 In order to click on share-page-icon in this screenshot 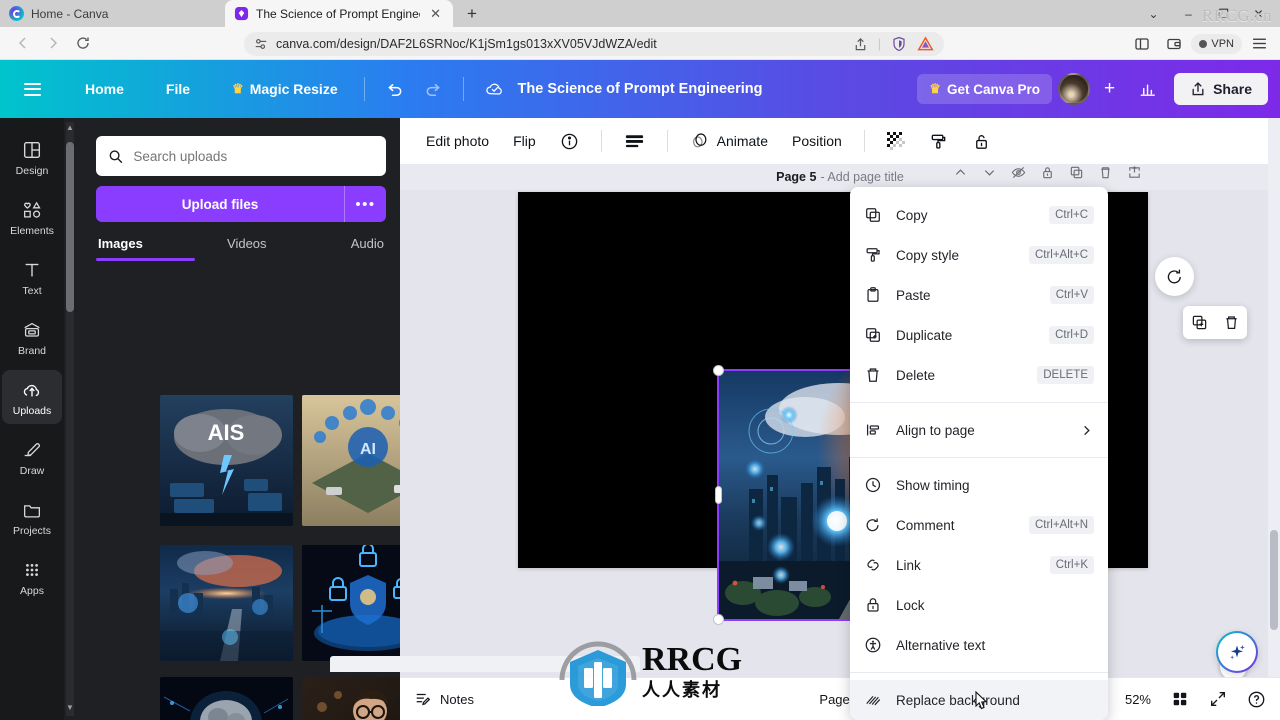, I will do `click(860, 44)`.